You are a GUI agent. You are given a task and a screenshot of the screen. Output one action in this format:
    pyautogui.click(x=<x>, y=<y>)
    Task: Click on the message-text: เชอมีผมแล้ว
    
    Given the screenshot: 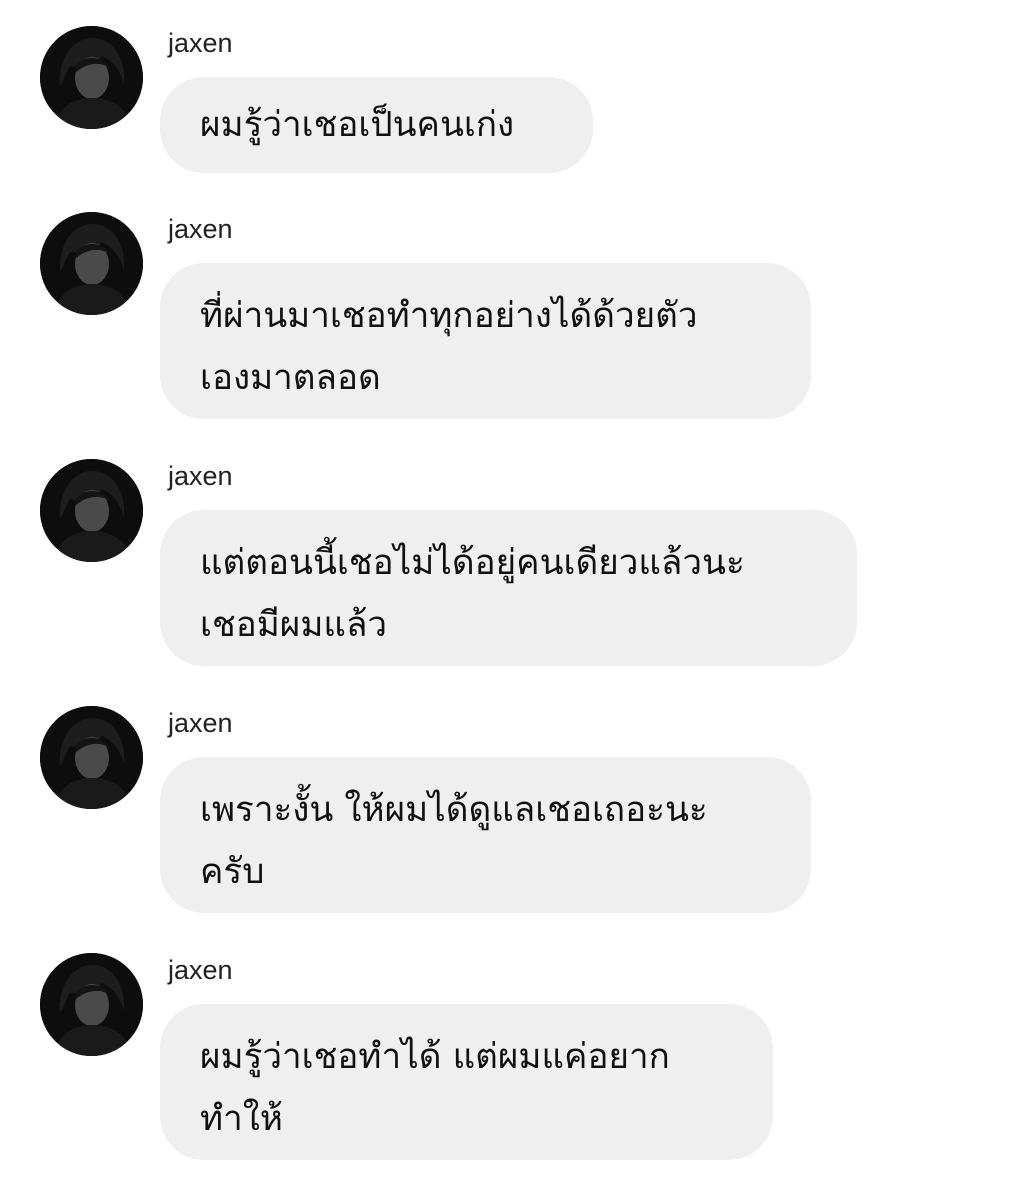 What is the action you would take?
    pyautogui.click(x=294, y=625)
    